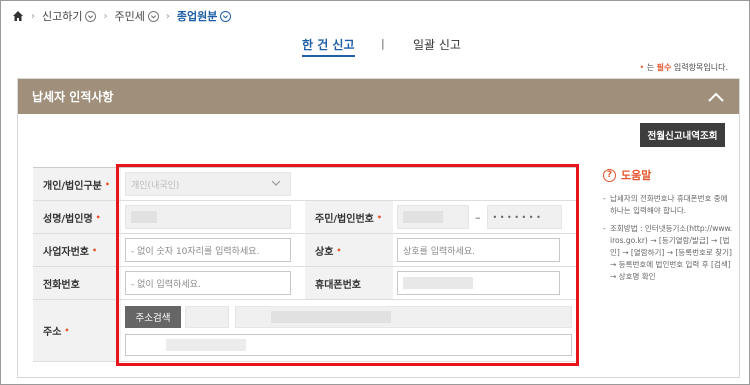 This screenshot has width=750, height=385. I want to click on trade-label: 상호 •, so click(349, 250).